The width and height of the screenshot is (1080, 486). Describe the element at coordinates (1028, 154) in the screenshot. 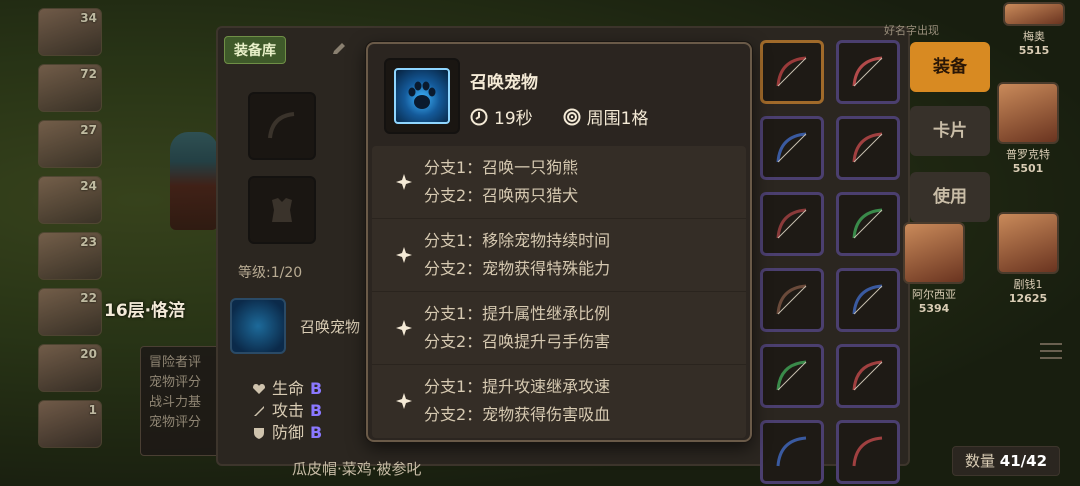

I see `roster-name: 普罗克特` at that location.